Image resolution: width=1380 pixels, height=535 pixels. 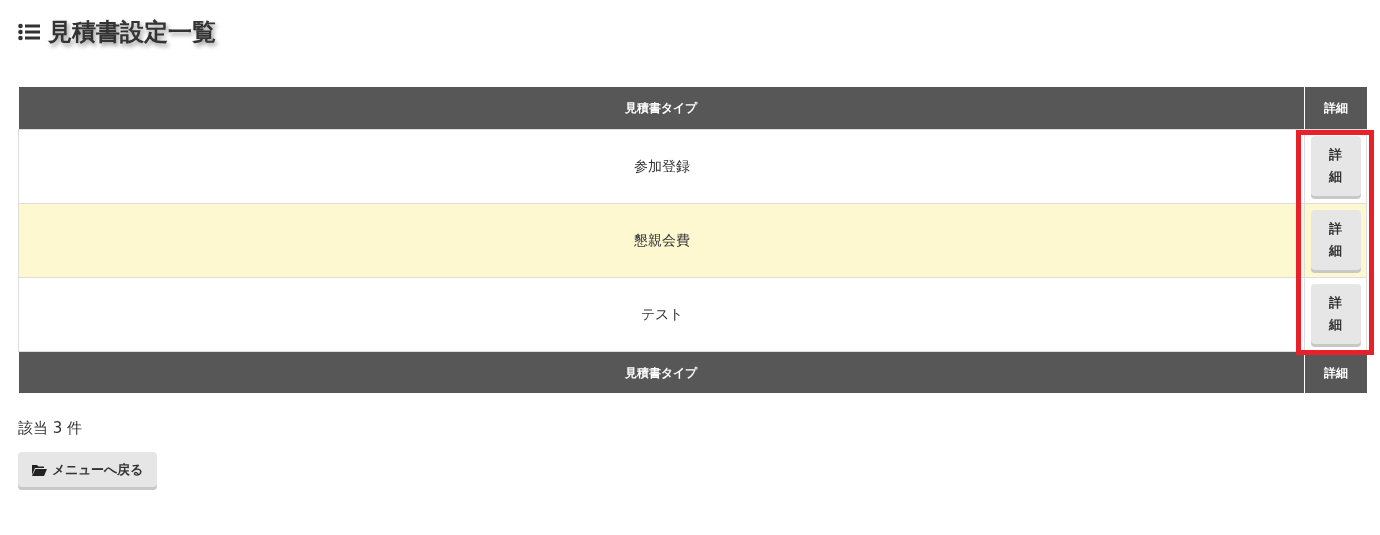 I want to click on result-count: 該当 3 件, so click(x=51, y=429).